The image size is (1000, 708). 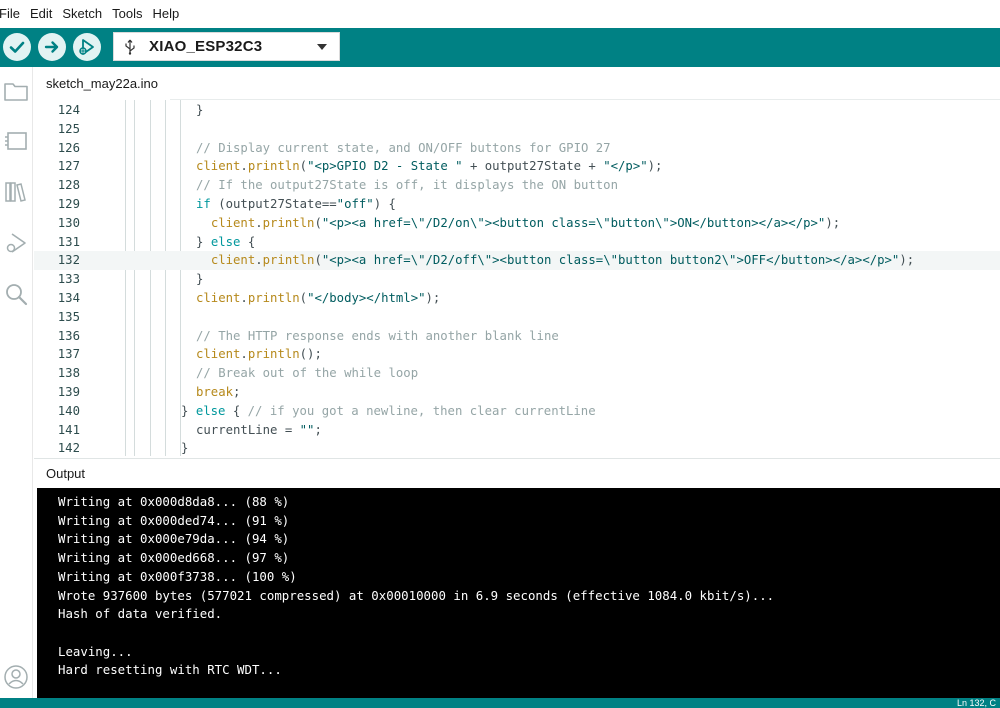 What do you see at coordinates (517, 242) in the screenshot?
I see `code-line: 131 } else {` at bounding box center [517, 242].